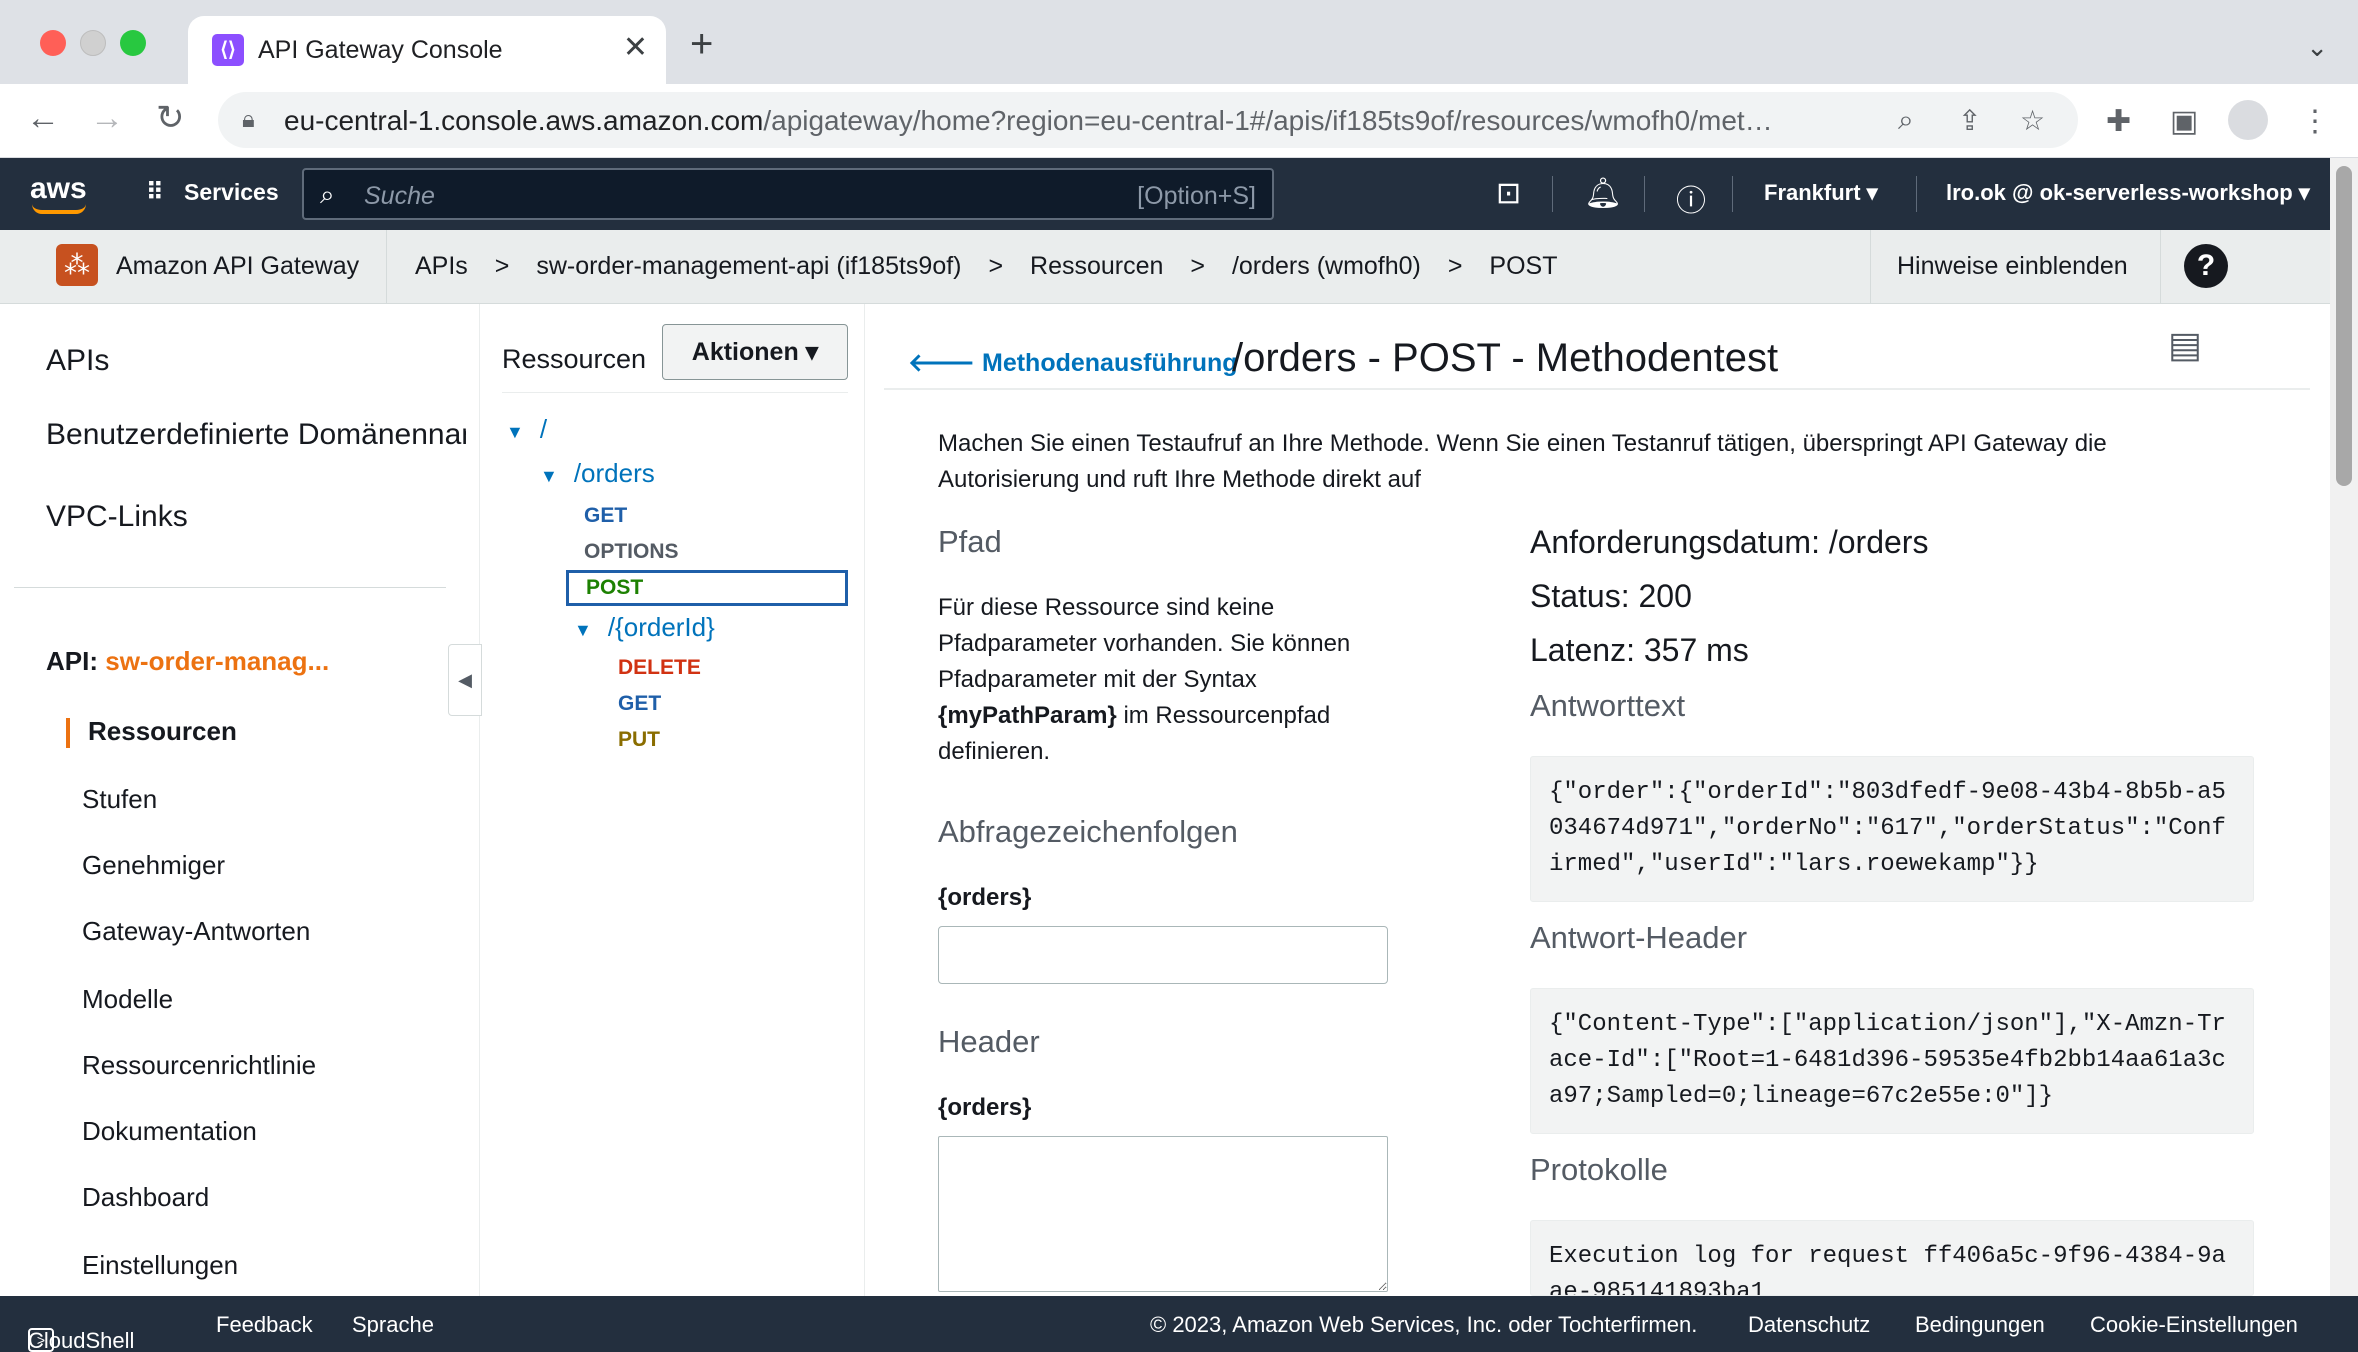 The height and width of the screenshot is (1352, 2358). What do you see at coordinates (1599, 1169) in the screenshot?
I see `logs-heading: Protokolle` at bounding box center [1599, 1169].